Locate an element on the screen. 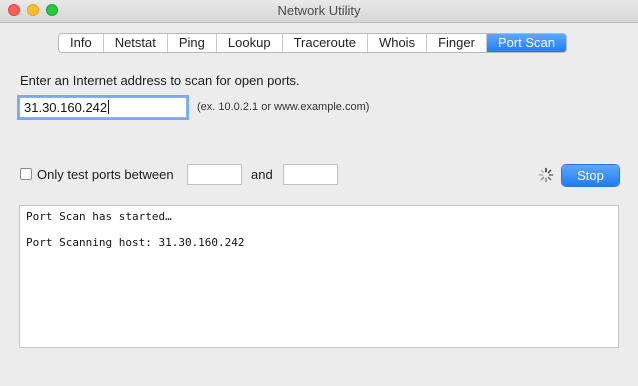 This screenshot has width=638, height=386. tab-info: Info is located at coordinates (81, 43).